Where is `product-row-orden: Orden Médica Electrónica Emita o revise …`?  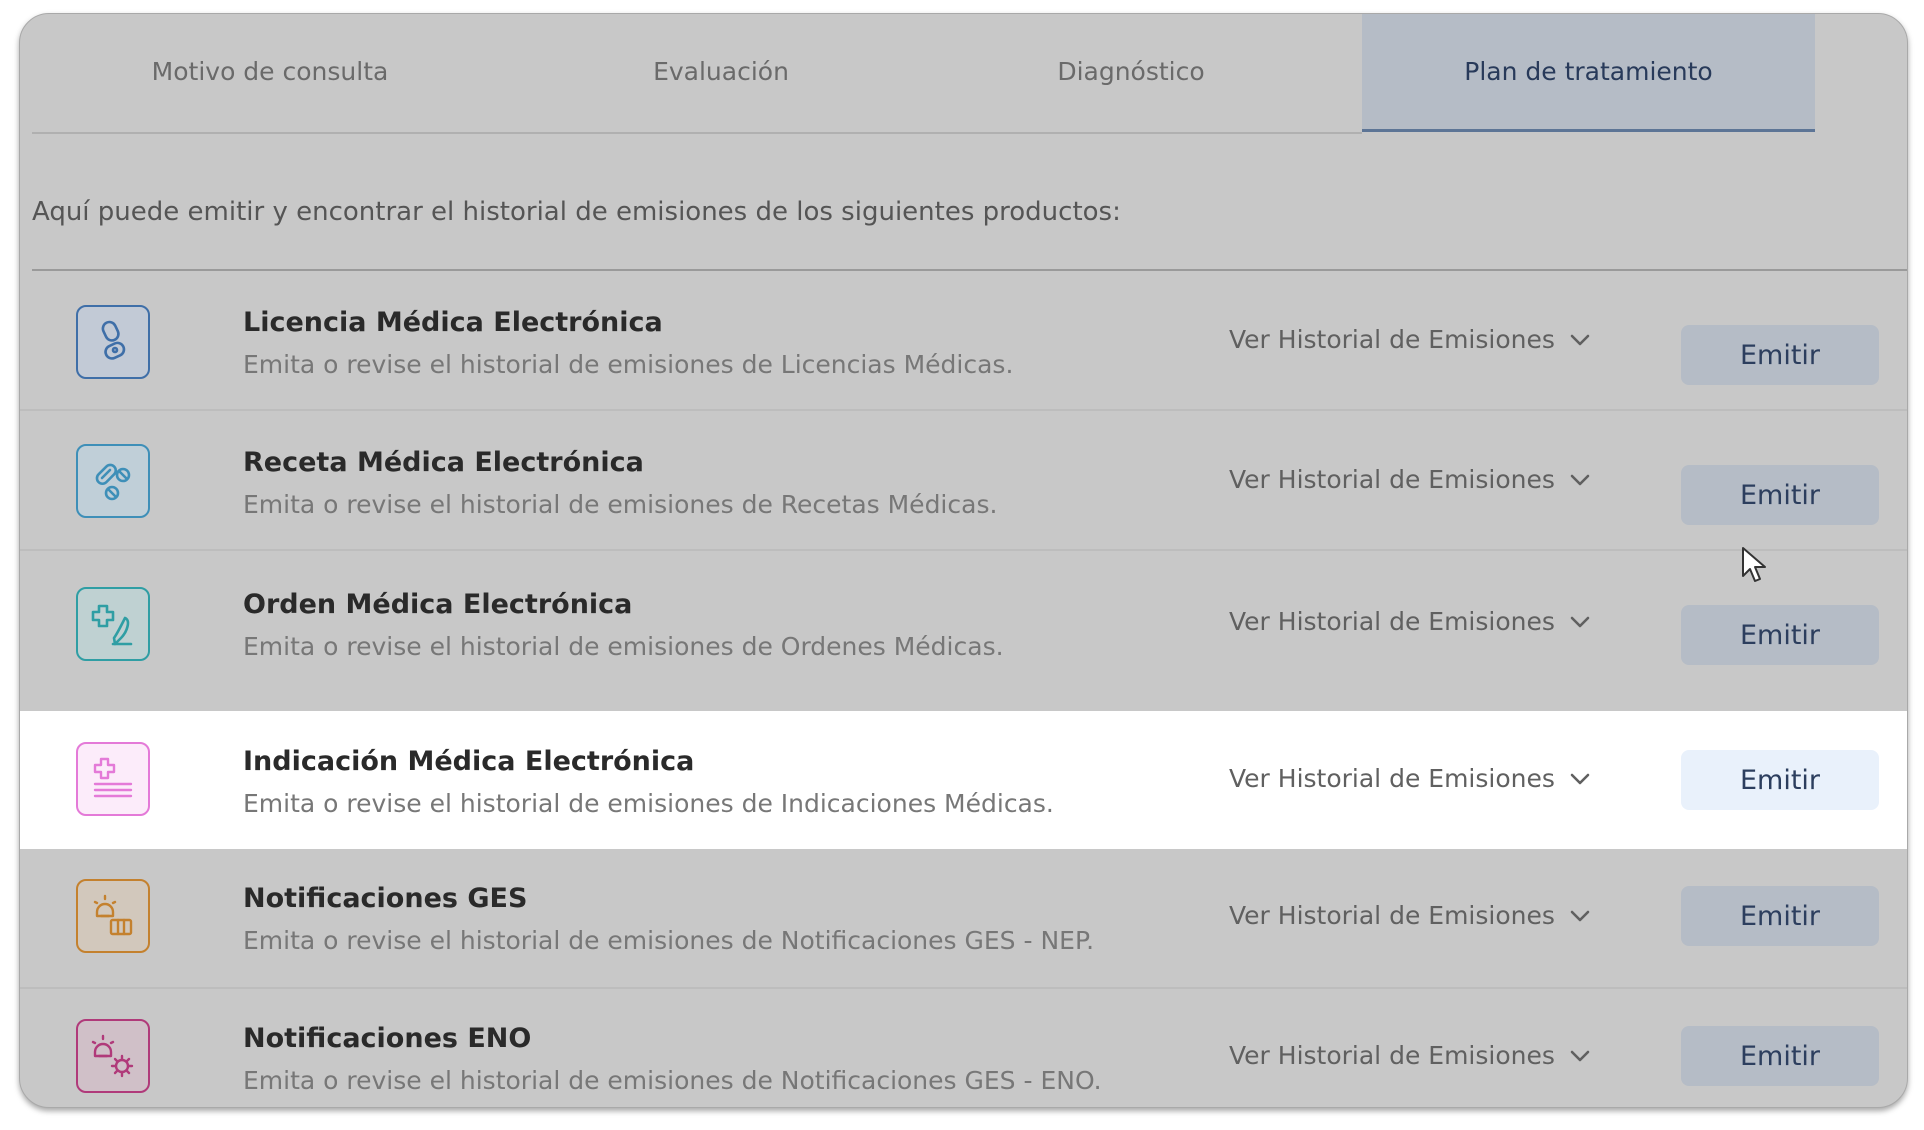 product-row-orden: Orden Médica Electrónica Emita o revise … is located at coordinates (963, 631).